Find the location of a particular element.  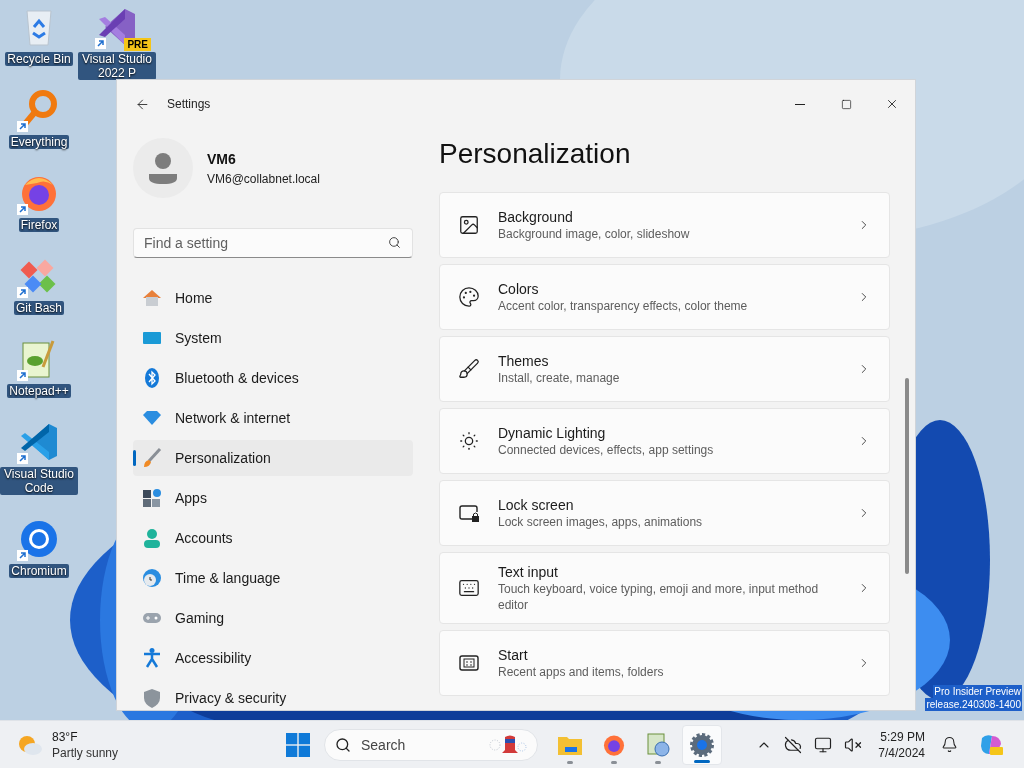

nav-item: Personalization is located at coordinates (273, 458).